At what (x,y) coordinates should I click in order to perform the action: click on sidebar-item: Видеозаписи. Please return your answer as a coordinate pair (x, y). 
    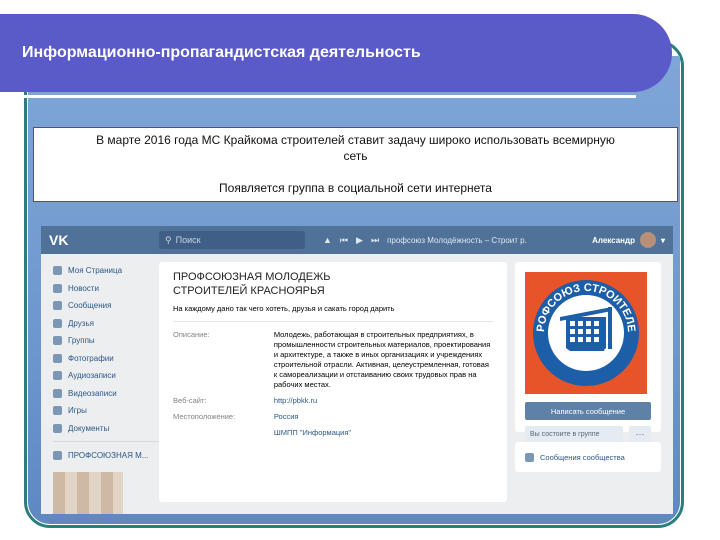
    Looking at the image, I should click on (106, 394).